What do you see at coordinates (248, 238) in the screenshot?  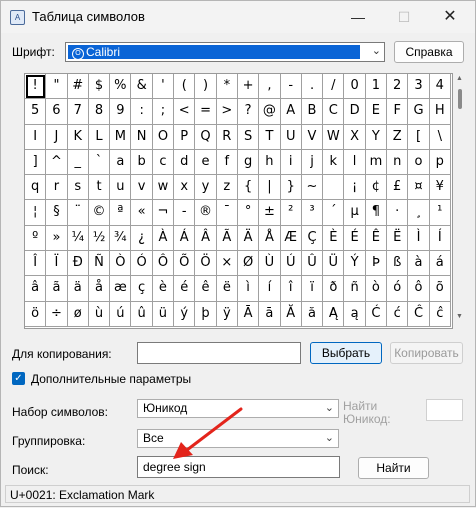 I see `character-cell: Ä` at bounding box center [248, 238].